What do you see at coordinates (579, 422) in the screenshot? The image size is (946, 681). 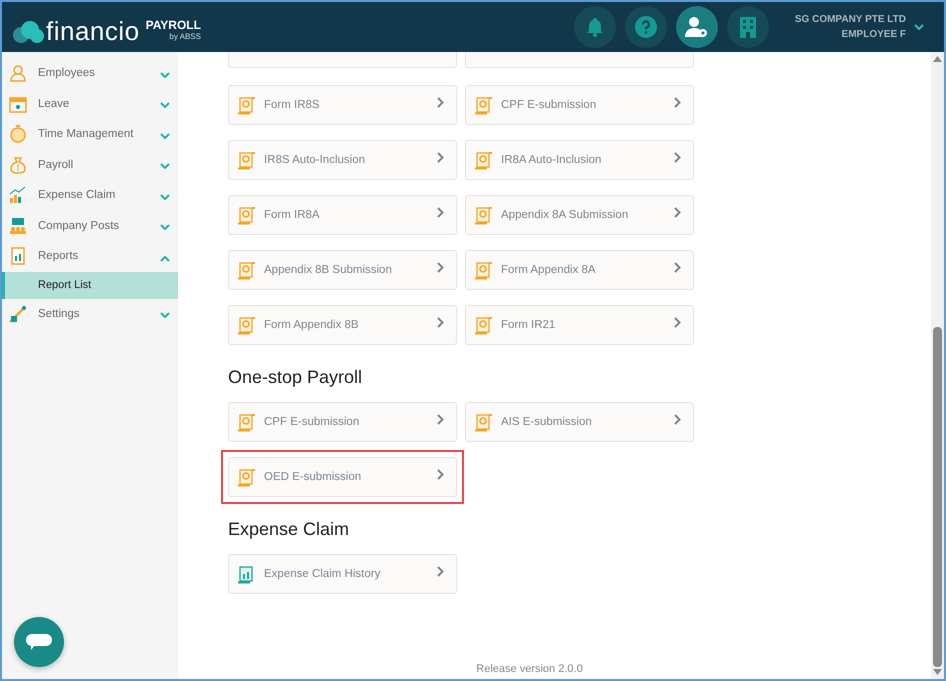 I see `report-card: AIS E-submission` at bounding box center [579, 422].